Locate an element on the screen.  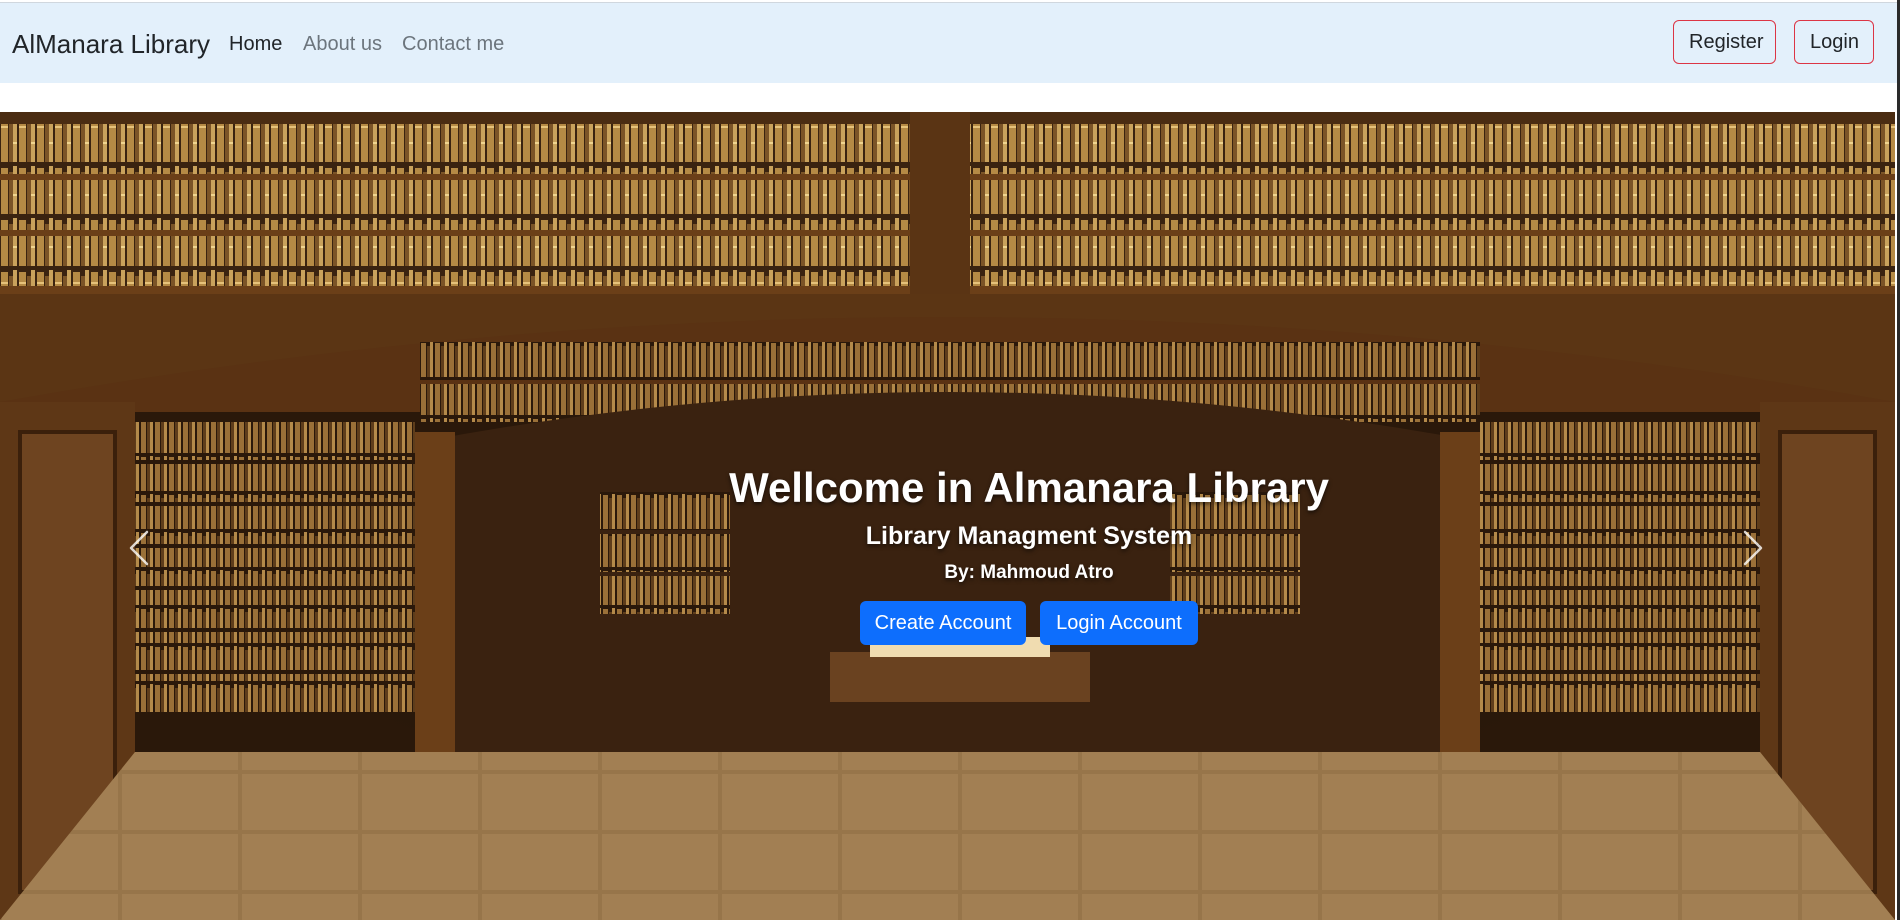
login-account-button: Login Account is located at coordinates (1119, 623).